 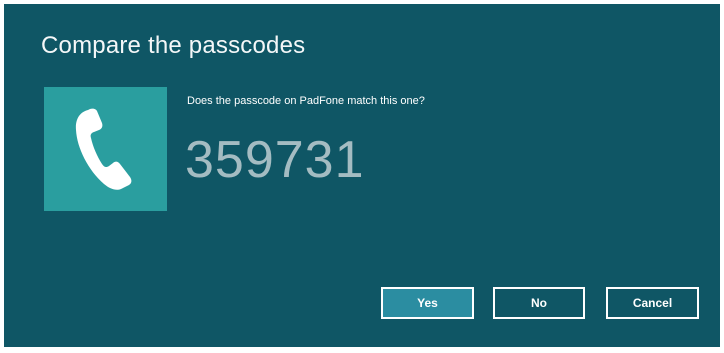 What do you see at coordinates (652, 303) in the screenshot?
I see `cancel-button: Cancel` at bounding box center [652, 303].